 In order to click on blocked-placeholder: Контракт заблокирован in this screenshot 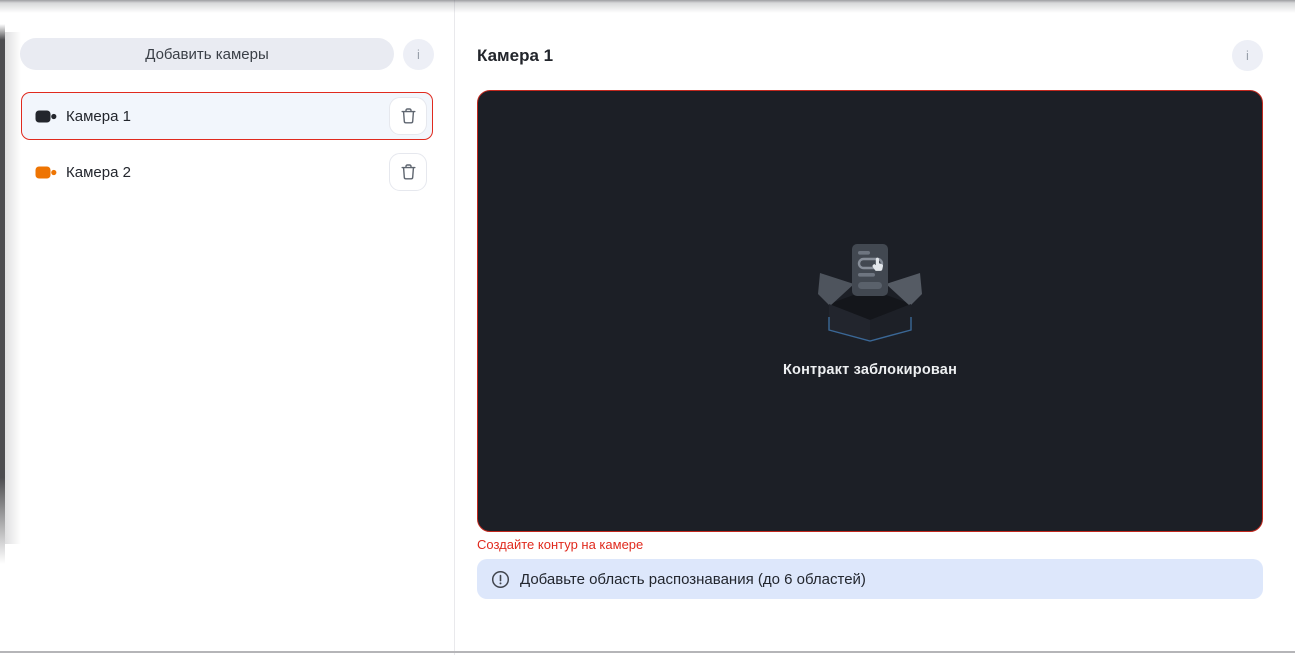, I will do `click(870, 311)`.